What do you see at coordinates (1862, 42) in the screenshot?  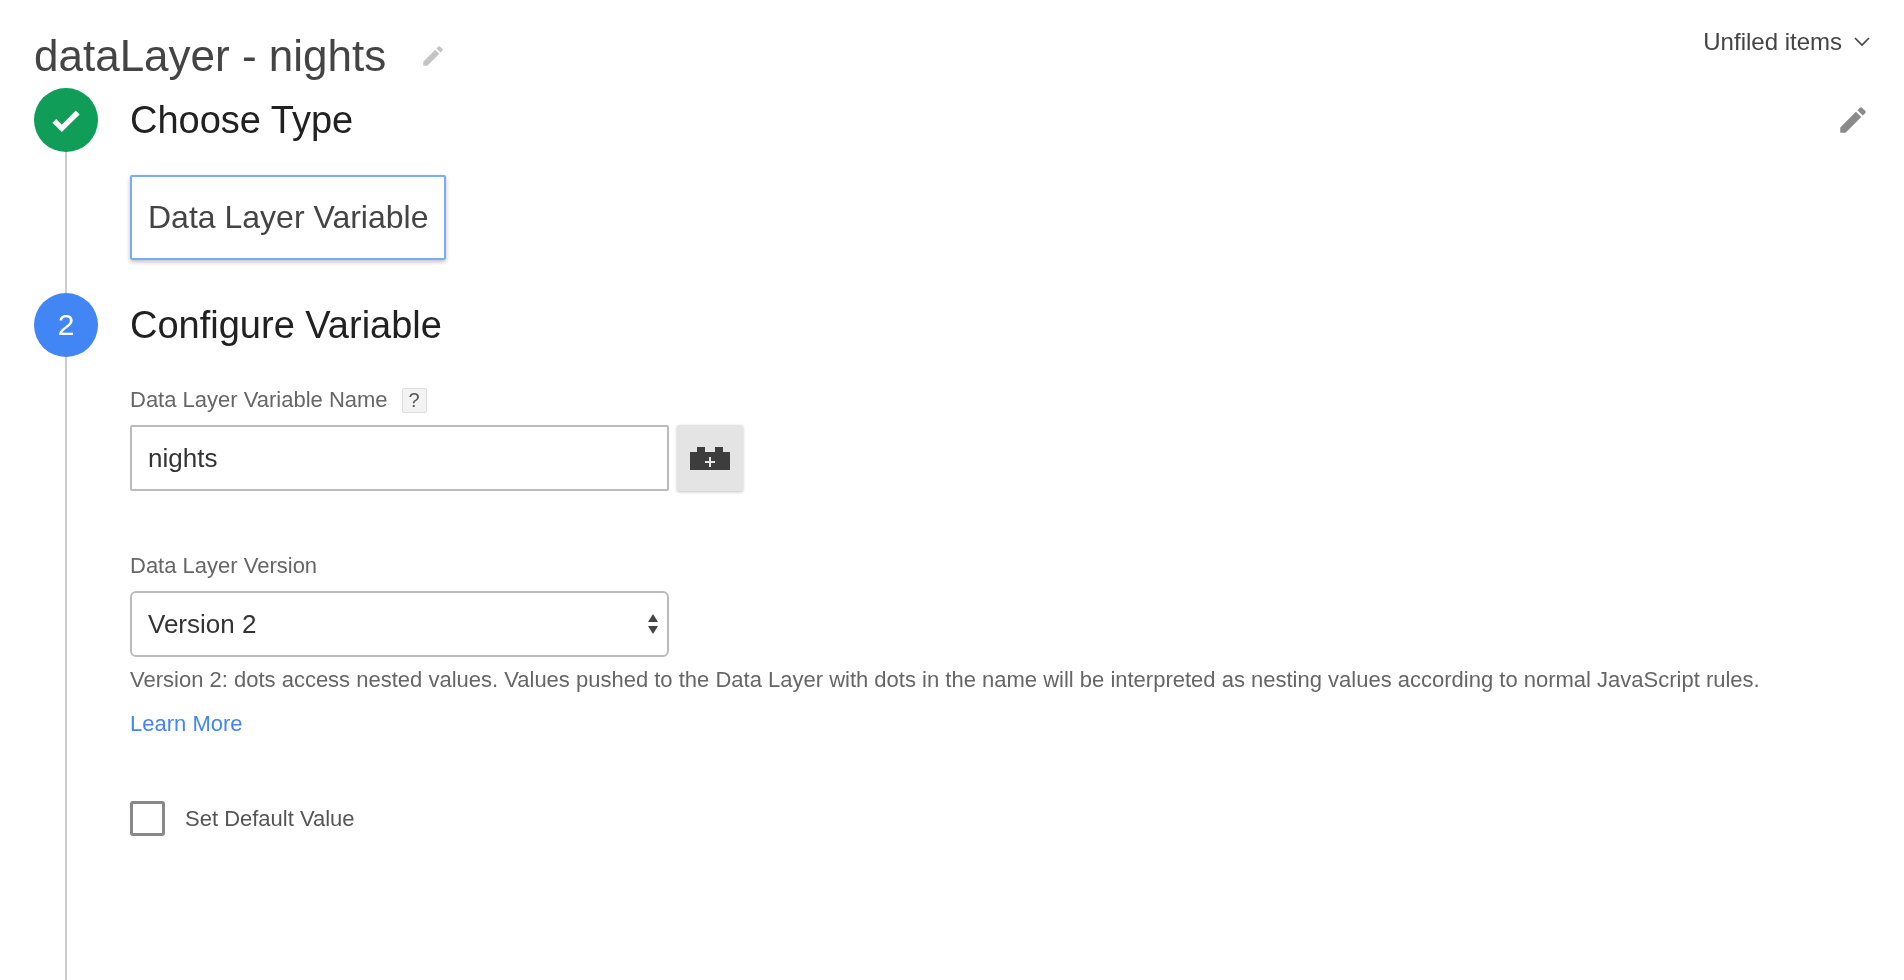 I see `chevron-down-icon` at bounding box center [1862, 42].